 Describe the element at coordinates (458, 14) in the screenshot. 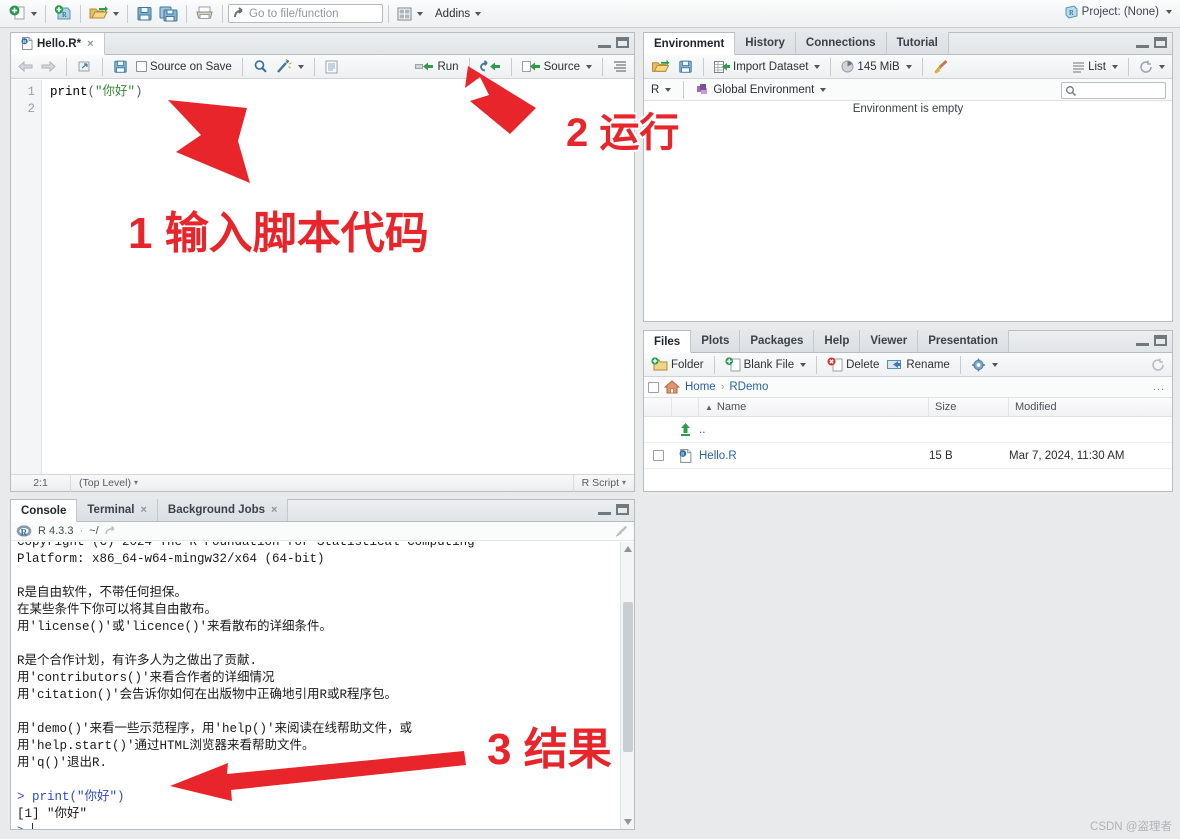

I see `addins-button: Addins` at that location.